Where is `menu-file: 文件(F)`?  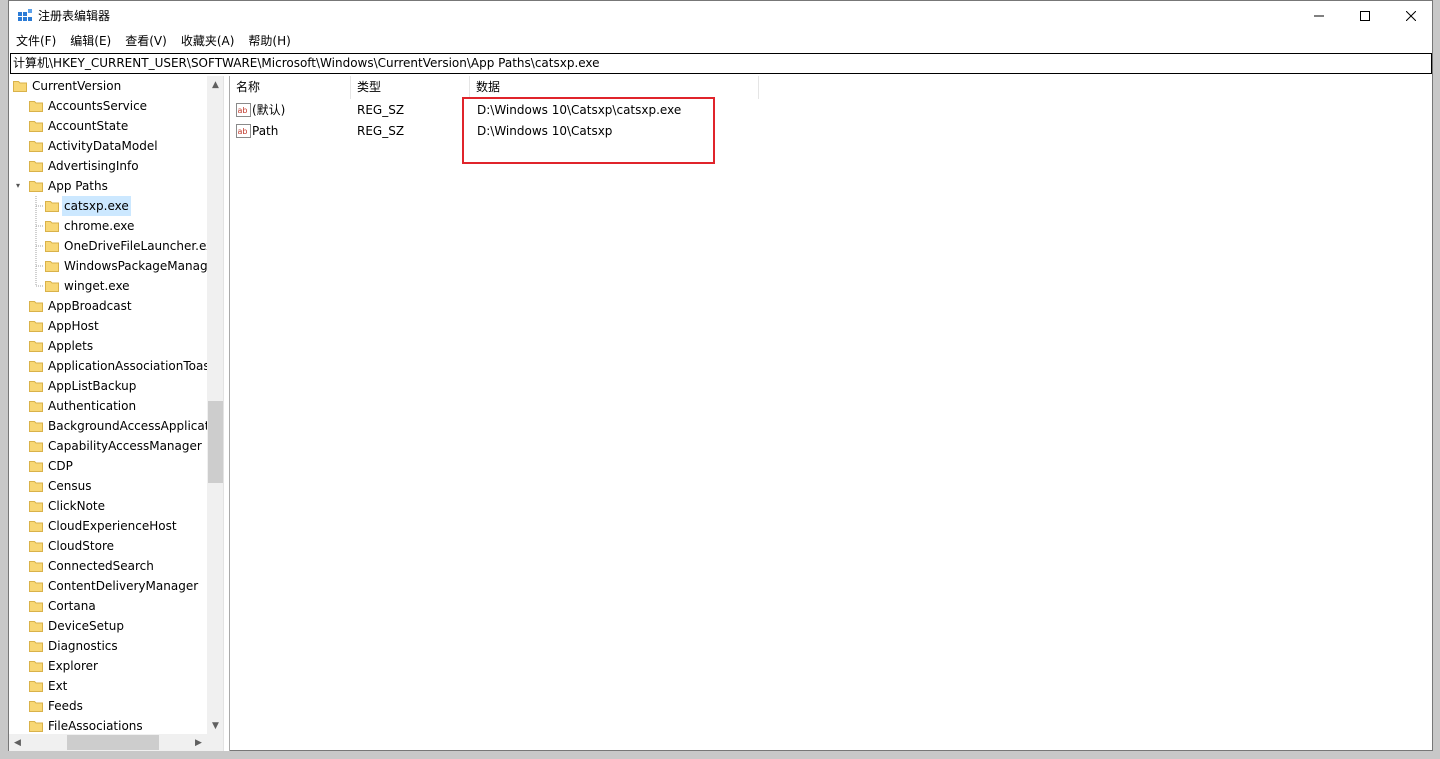 menu-file: 文件(F) is located at coordinates (36, 41).